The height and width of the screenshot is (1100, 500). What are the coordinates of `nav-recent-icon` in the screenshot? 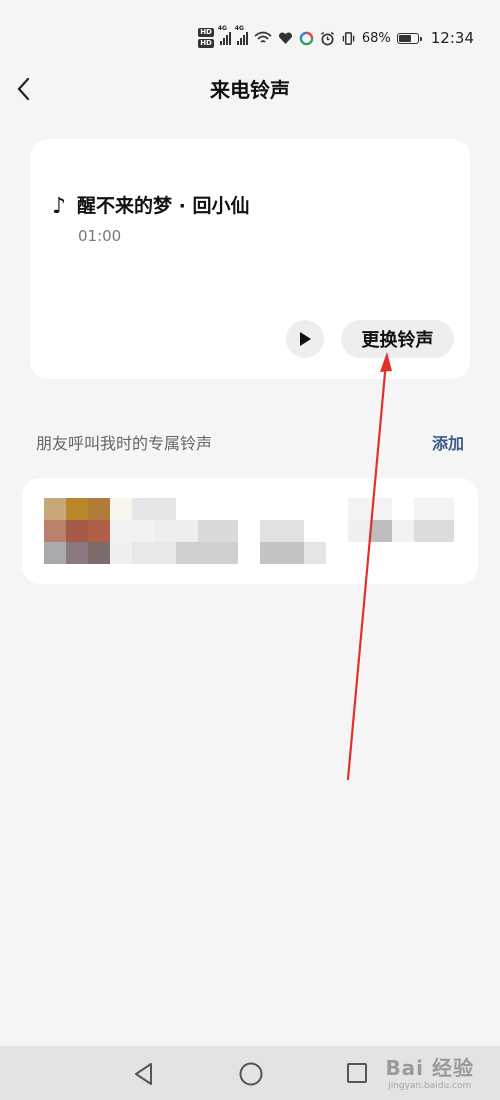 It's located at (357, 1073).